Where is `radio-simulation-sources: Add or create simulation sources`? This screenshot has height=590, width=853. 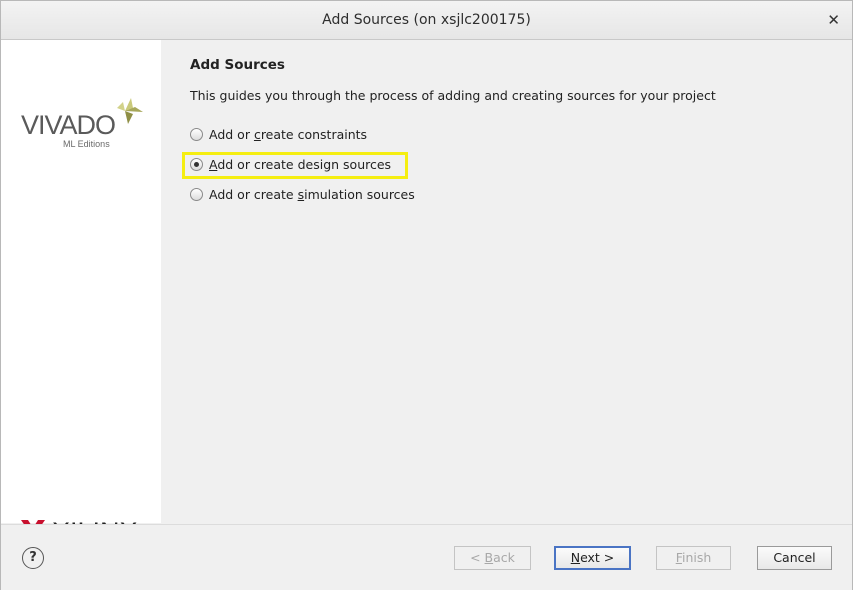
radio-simulation-sources: Add or create simulation sources is located at coordinates (302, 194).